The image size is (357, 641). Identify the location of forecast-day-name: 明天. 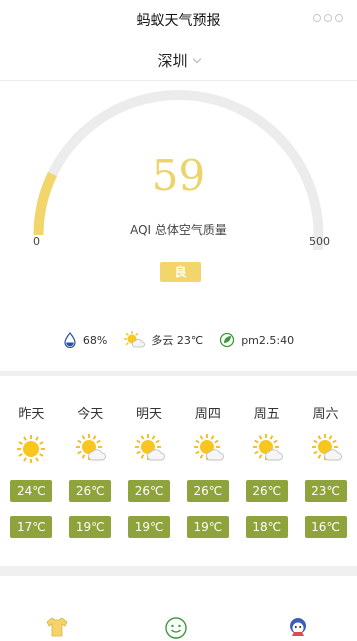
(149, 414).